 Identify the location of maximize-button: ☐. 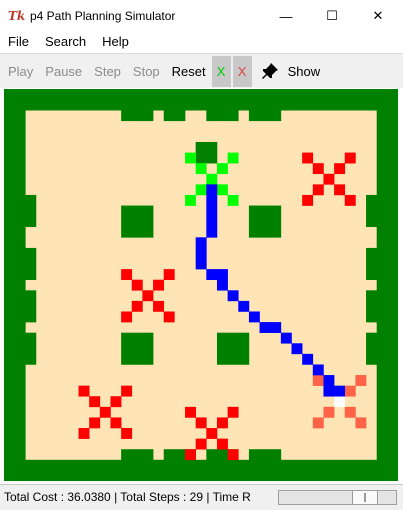
(332, 16).